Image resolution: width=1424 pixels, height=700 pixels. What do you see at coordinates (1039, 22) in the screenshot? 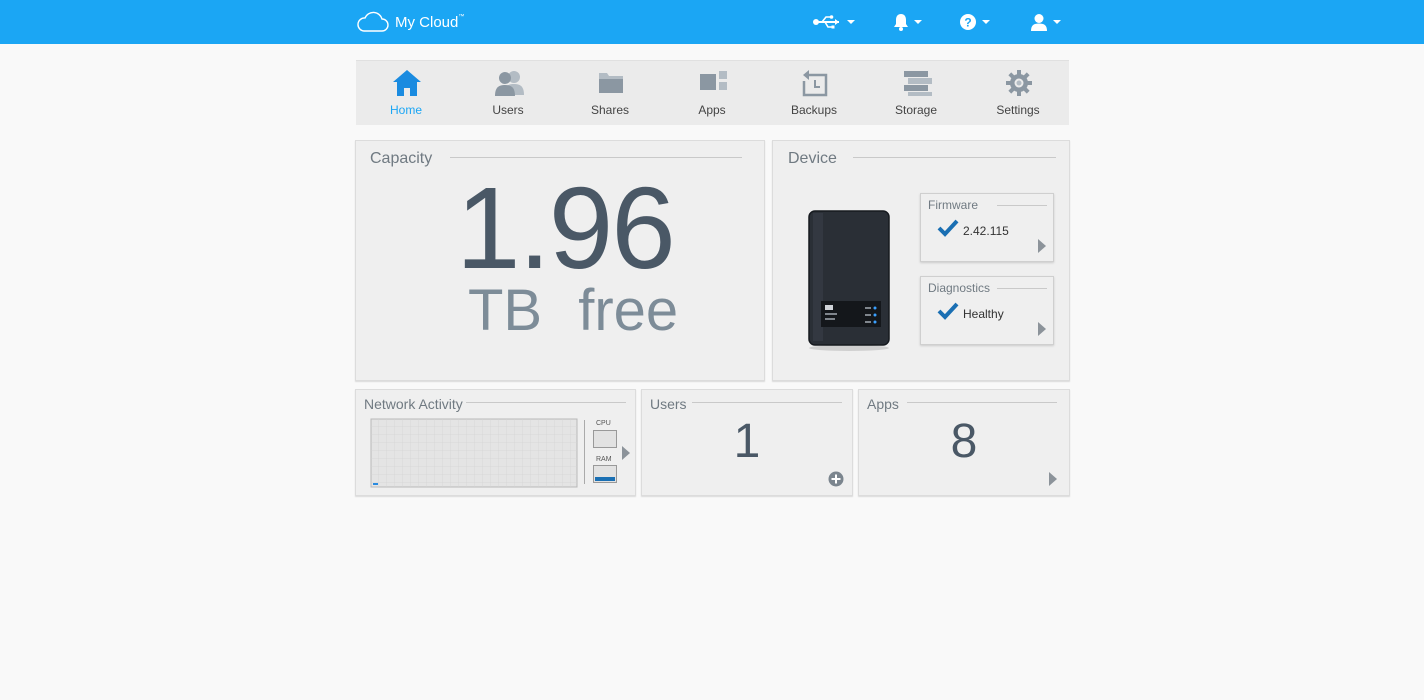
I see `user-icon` at bounding box center [1039, 22].